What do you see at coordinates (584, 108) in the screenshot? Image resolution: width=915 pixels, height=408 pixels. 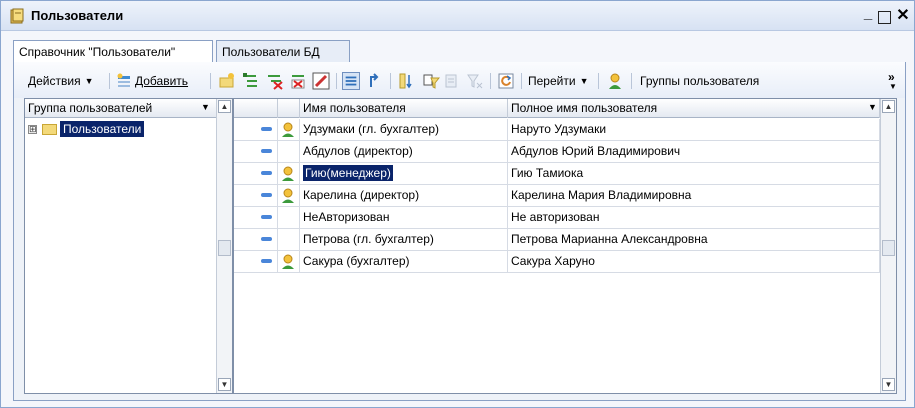 I see `column-header-full-name-label: Полное имя пользователя` at bounding box center [584, 108].